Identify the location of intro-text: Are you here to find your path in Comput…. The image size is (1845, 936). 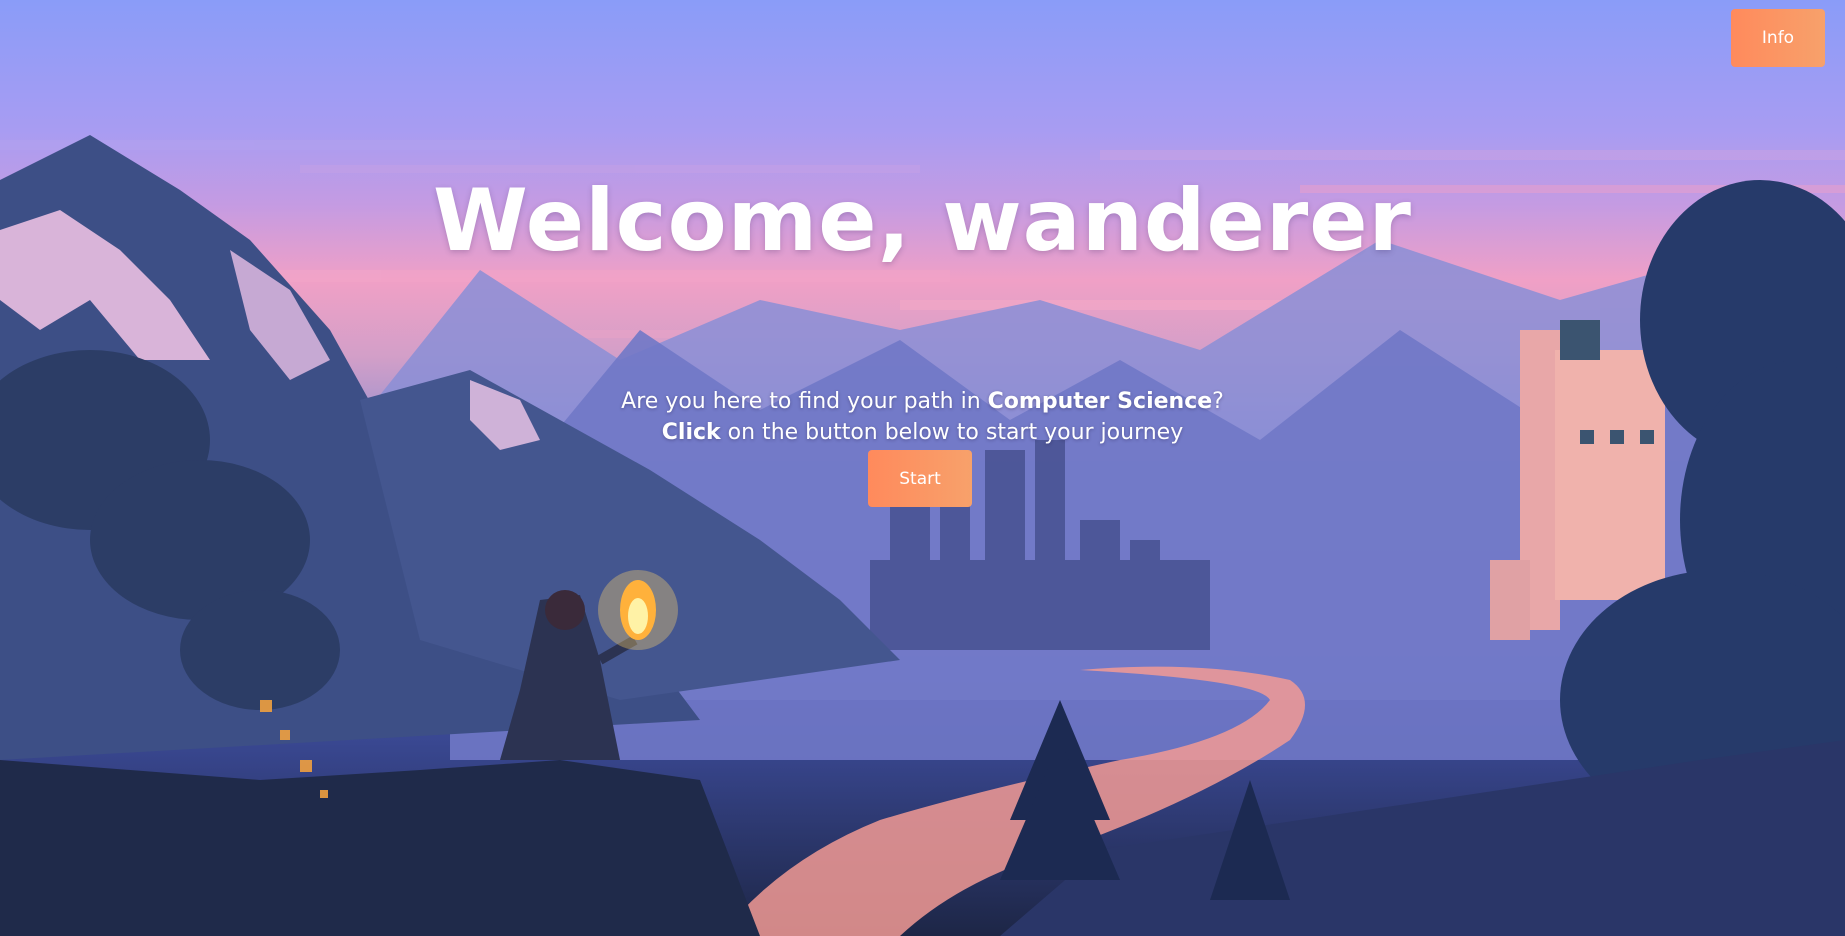
(922, 417).